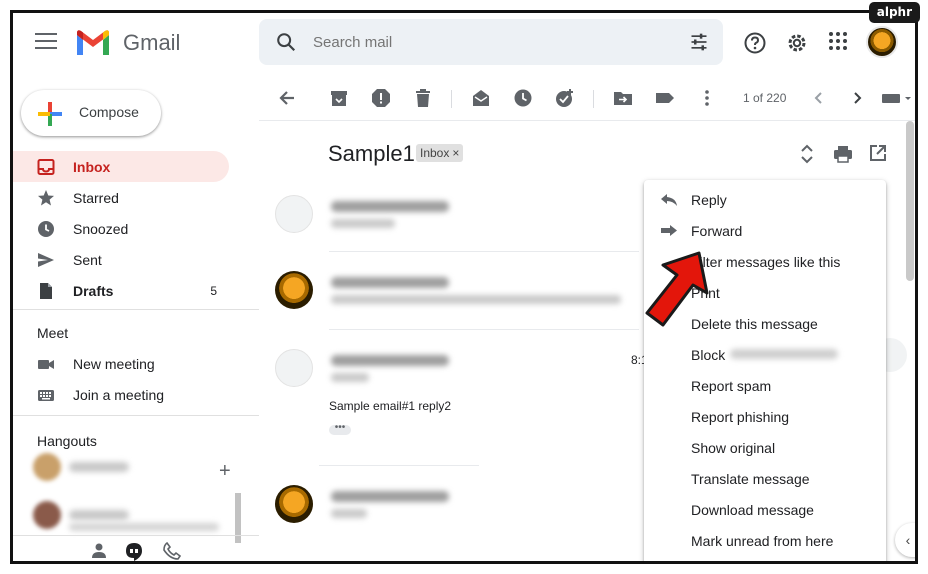  Describe the element at coordinates (91, 113) in the screenshot. I see `compose-button: Compose` at that location.